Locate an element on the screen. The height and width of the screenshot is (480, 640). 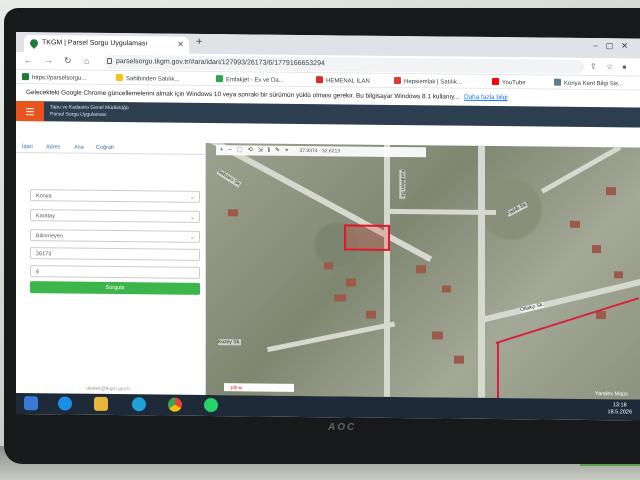
province-select: Konya ⌄ is located at coordinates (115, 196).